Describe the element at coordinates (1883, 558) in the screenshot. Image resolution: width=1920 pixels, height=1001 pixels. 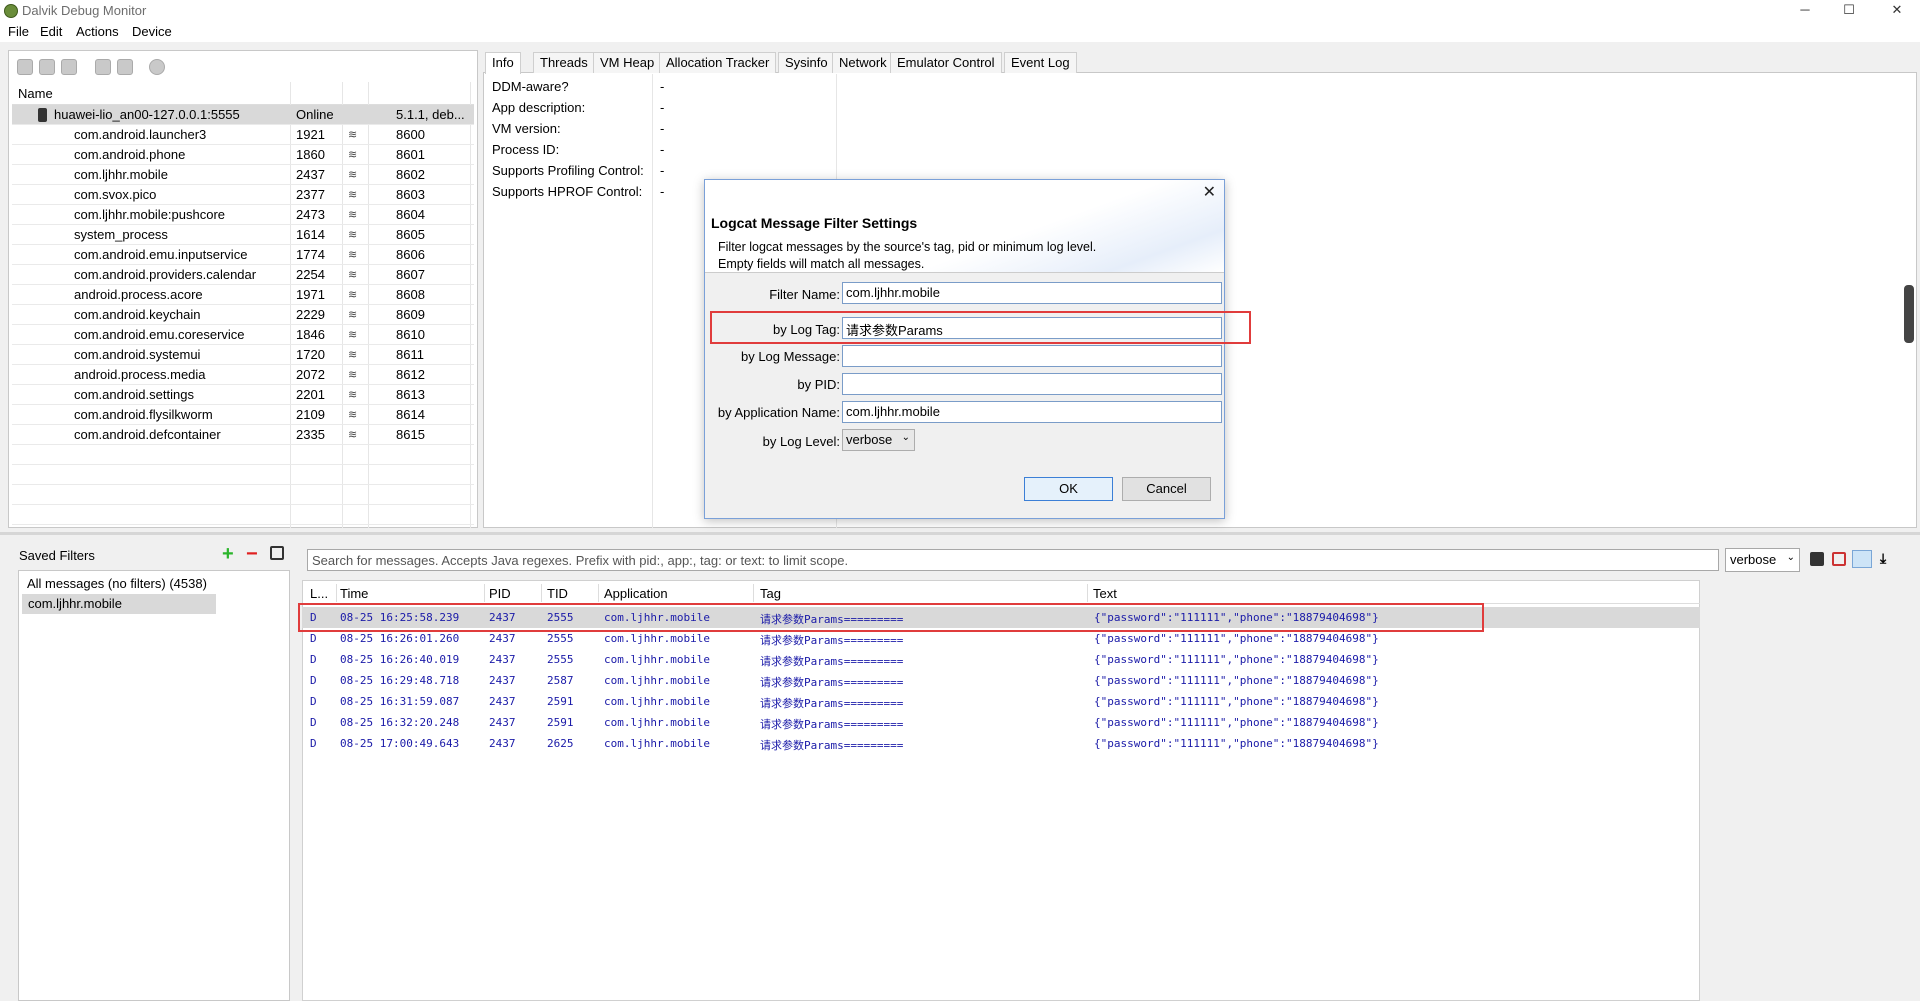
I see `scroll-lock-icon: ⤓` at that location.